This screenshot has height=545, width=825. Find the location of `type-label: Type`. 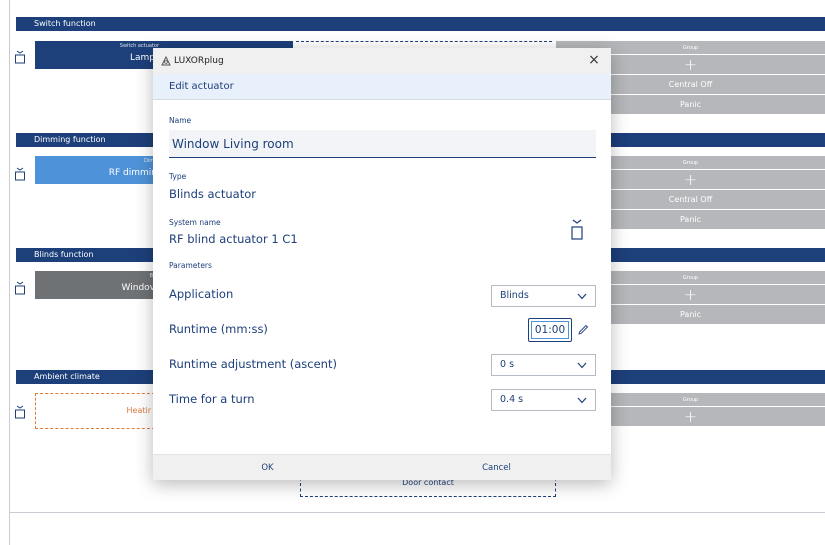

type-label: Type is located at coordinates (178, 176).